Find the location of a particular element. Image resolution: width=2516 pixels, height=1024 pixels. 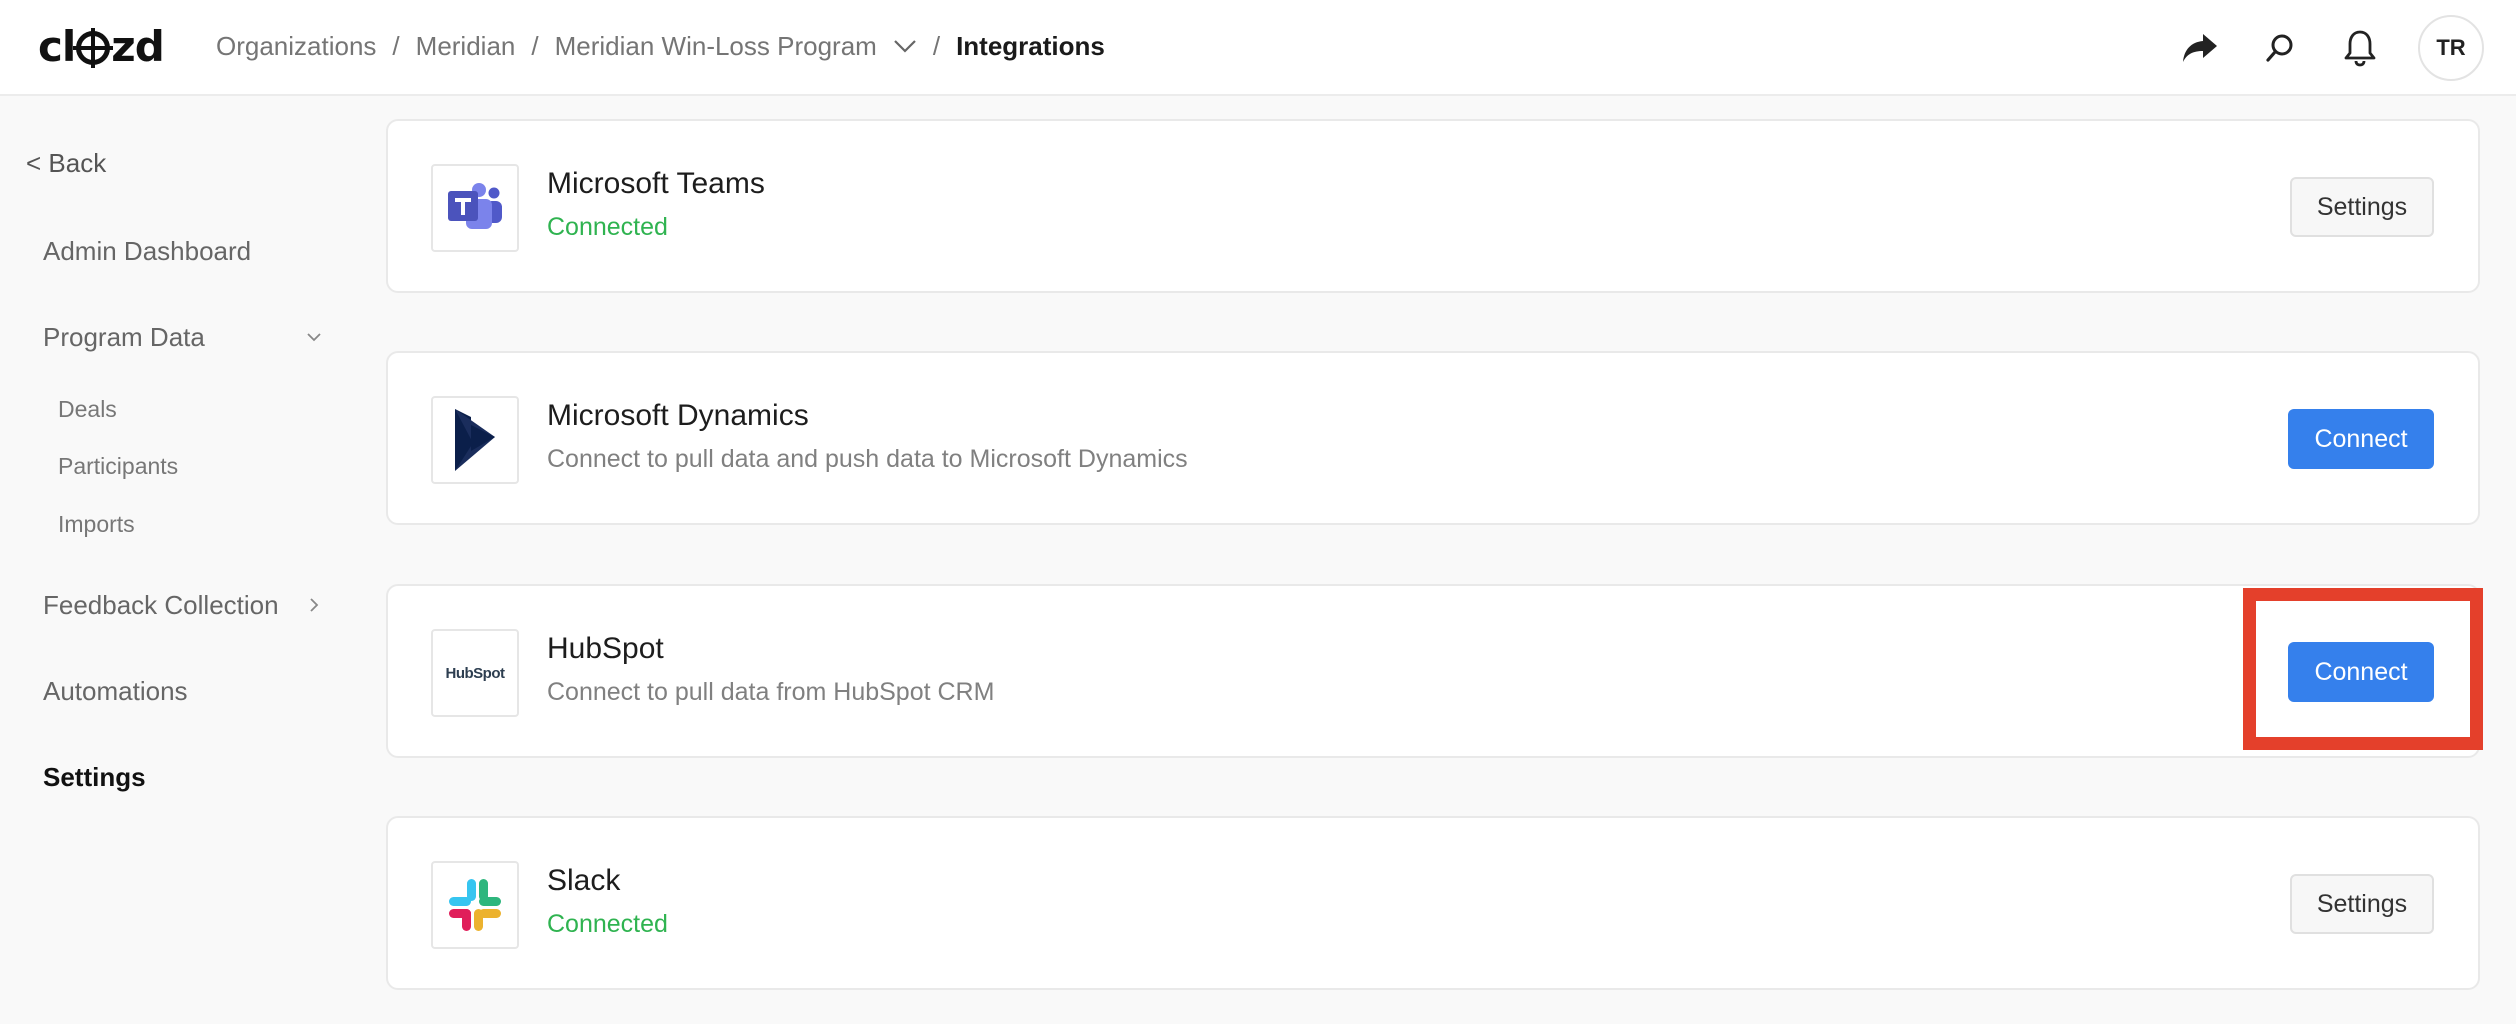

sidebar-item-participants: Participants is located at coordinates (118, 466).